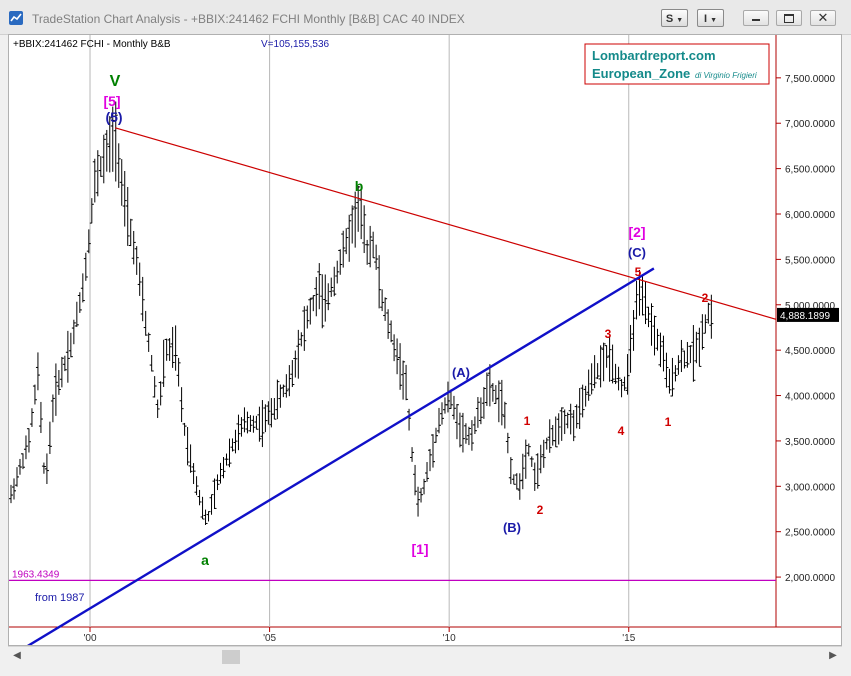 This screenshot has width=851, height=676. I want to click on from-1987-label: from 1987, so click(60, 598).